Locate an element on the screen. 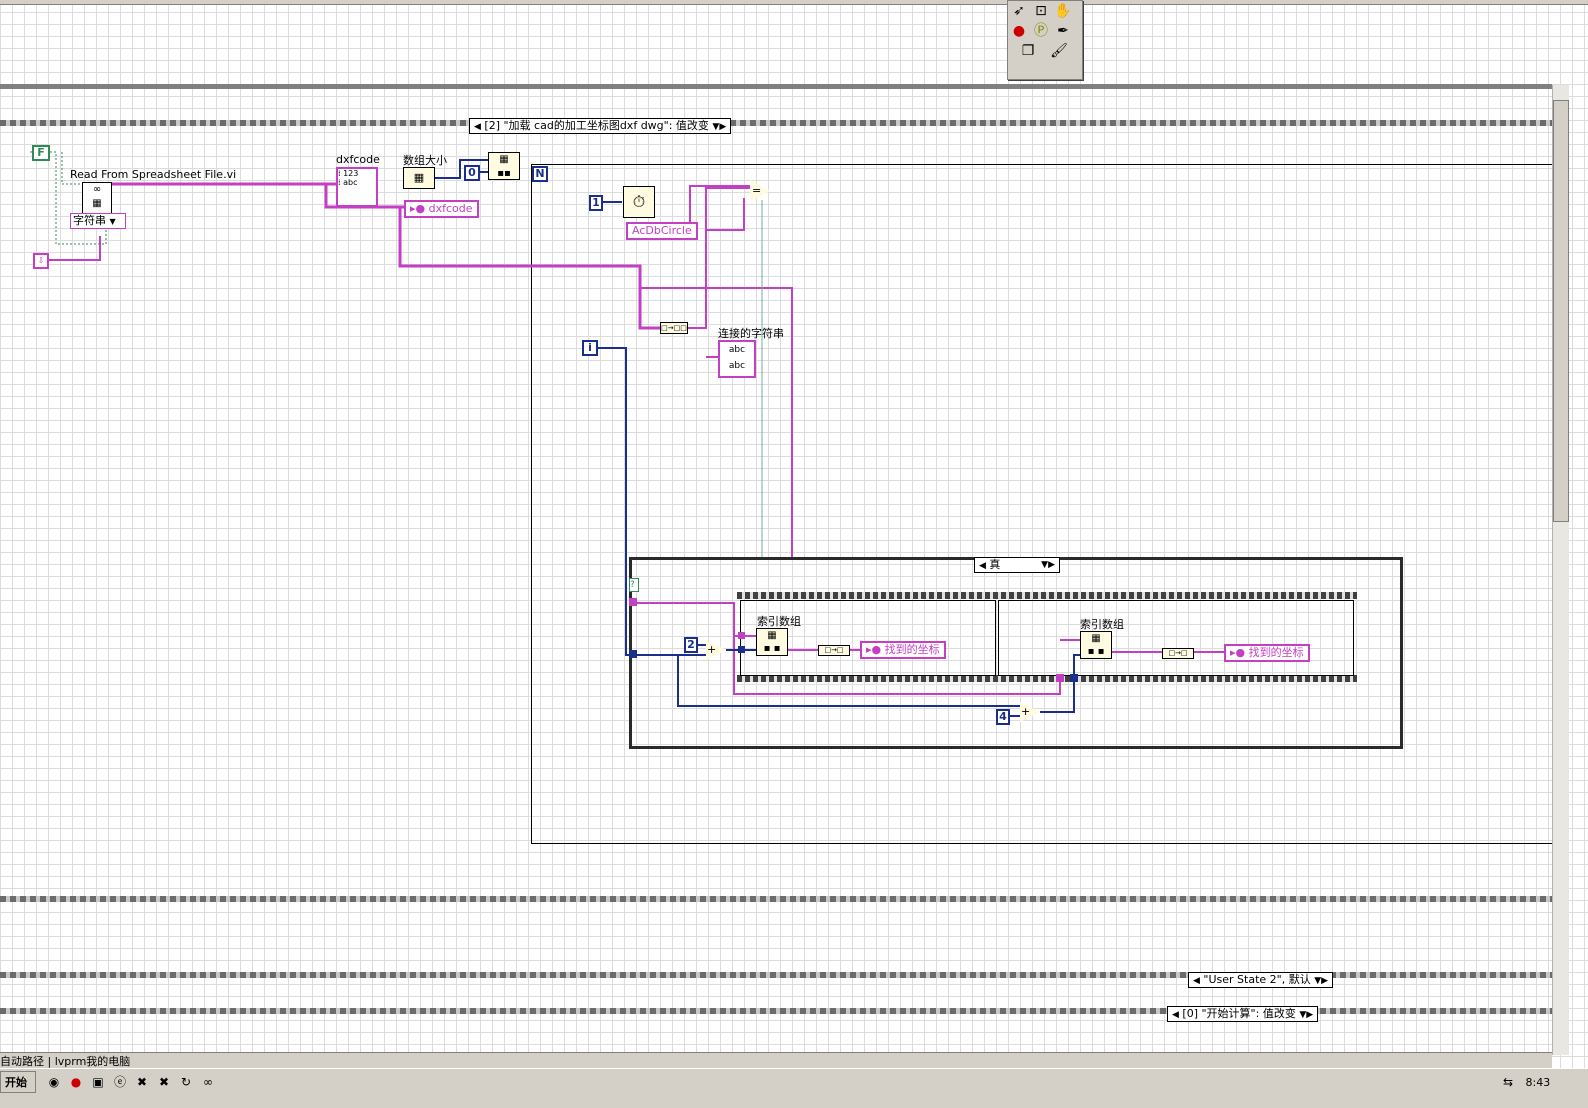  link-icon: ∞ is located at coordinates (208, 1082).